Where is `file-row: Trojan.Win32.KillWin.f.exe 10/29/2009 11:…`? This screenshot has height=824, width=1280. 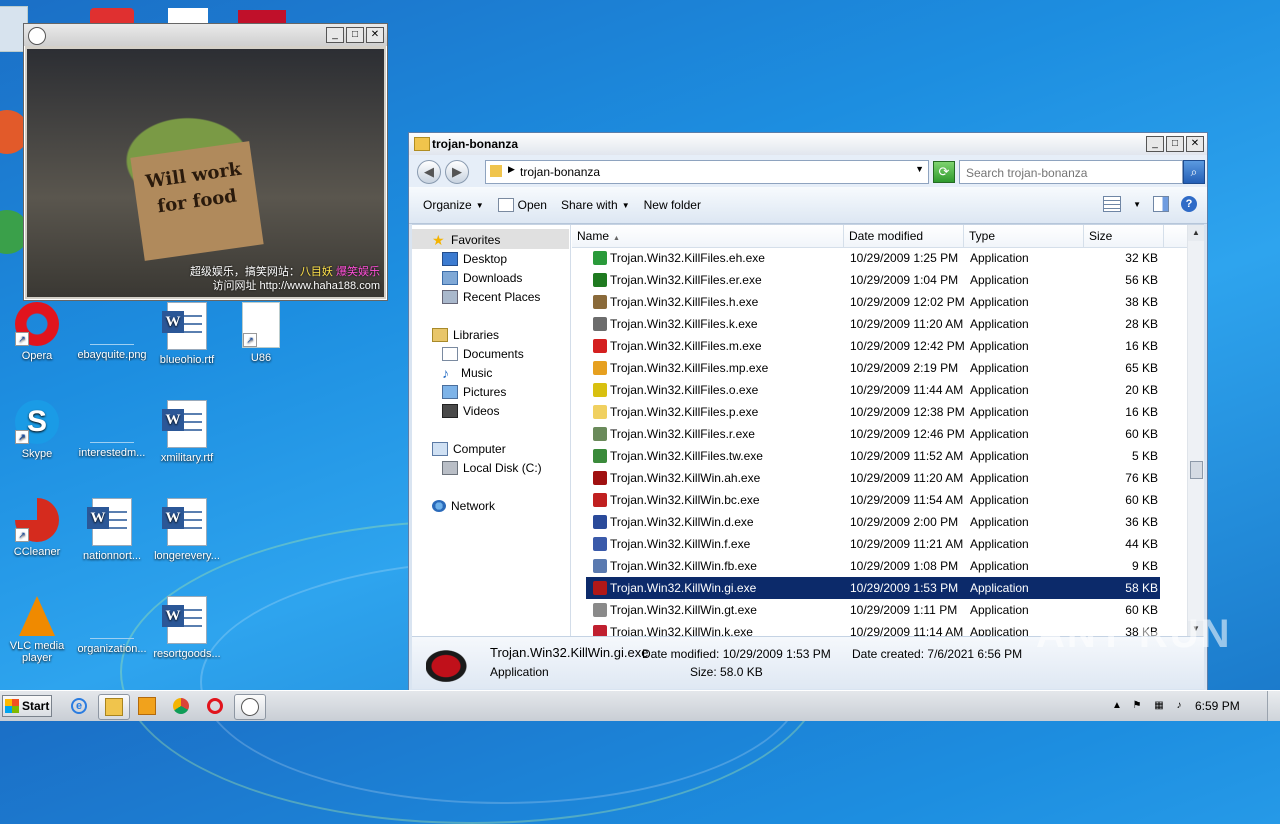 file-row: Trojan.Win32.KillWin.f.exe 10/29/2009 11:… is located at coordinates (880, 544).